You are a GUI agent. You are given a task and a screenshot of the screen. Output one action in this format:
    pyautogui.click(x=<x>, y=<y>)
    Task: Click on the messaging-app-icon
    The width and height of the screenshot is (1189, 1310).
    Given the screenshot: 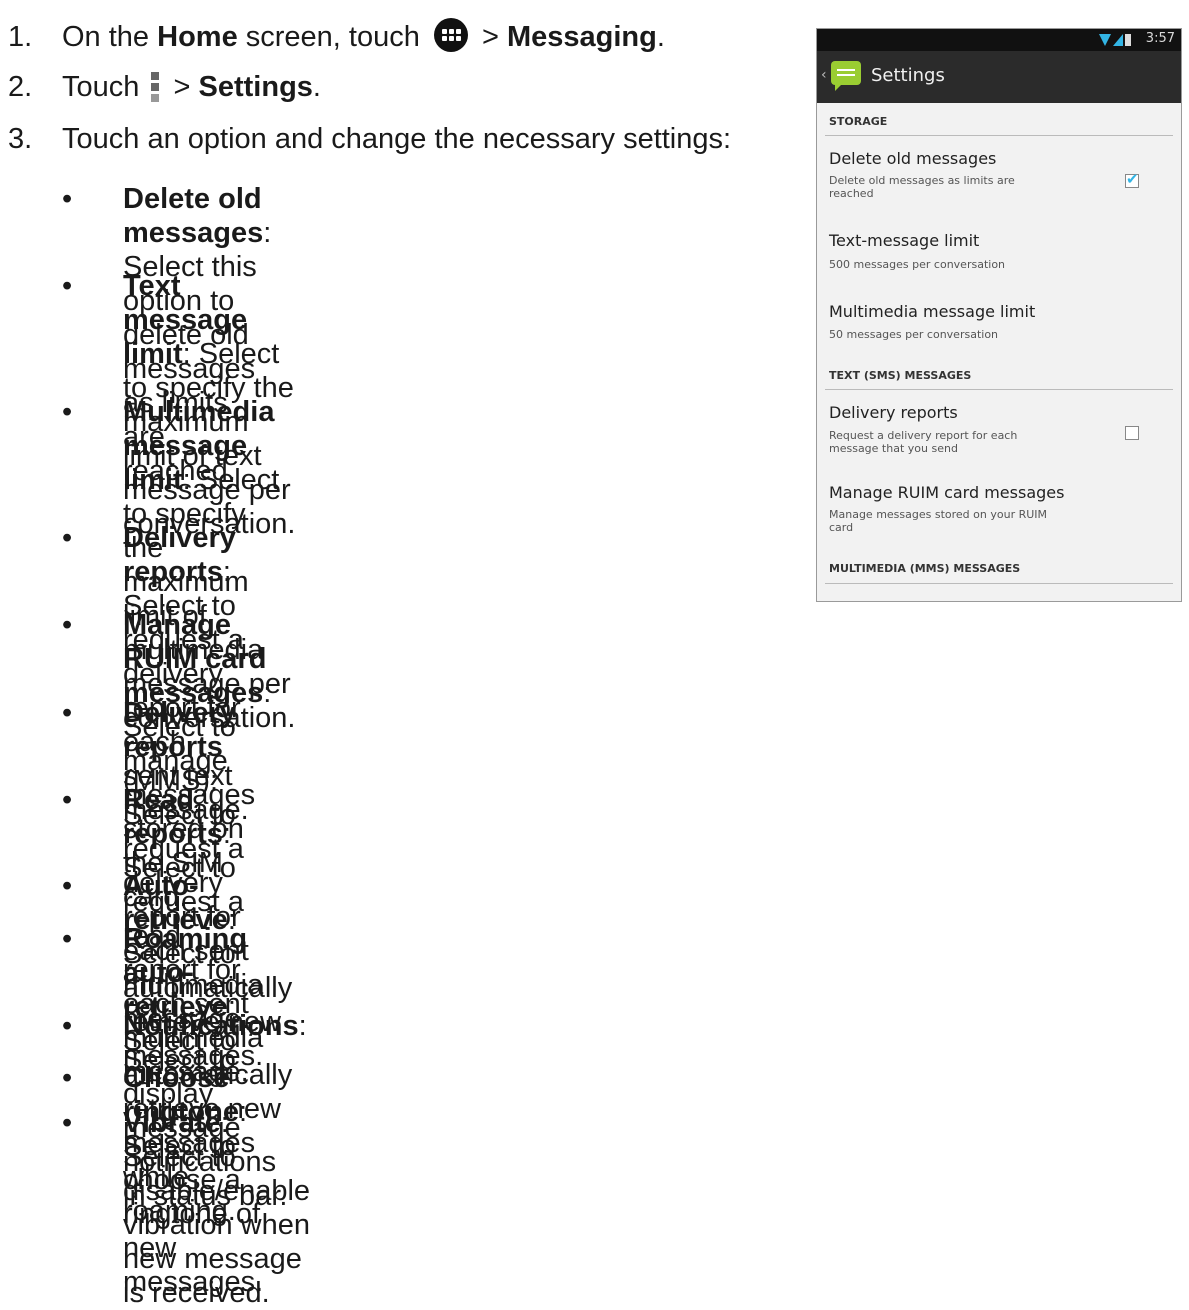 What is the action you would take?
    pyautogui.click(x=846, y=76)
    